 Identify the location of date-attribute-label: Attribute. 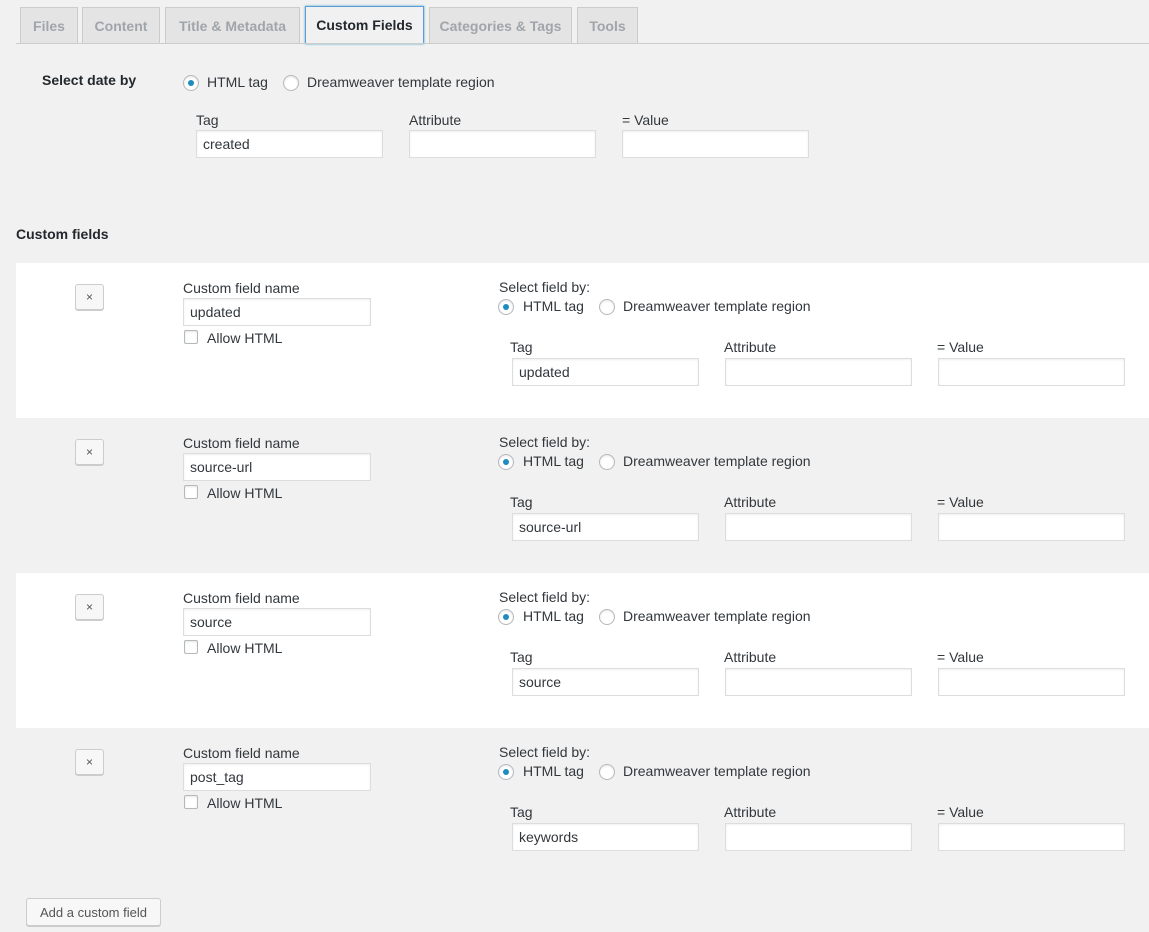
(435, 120).